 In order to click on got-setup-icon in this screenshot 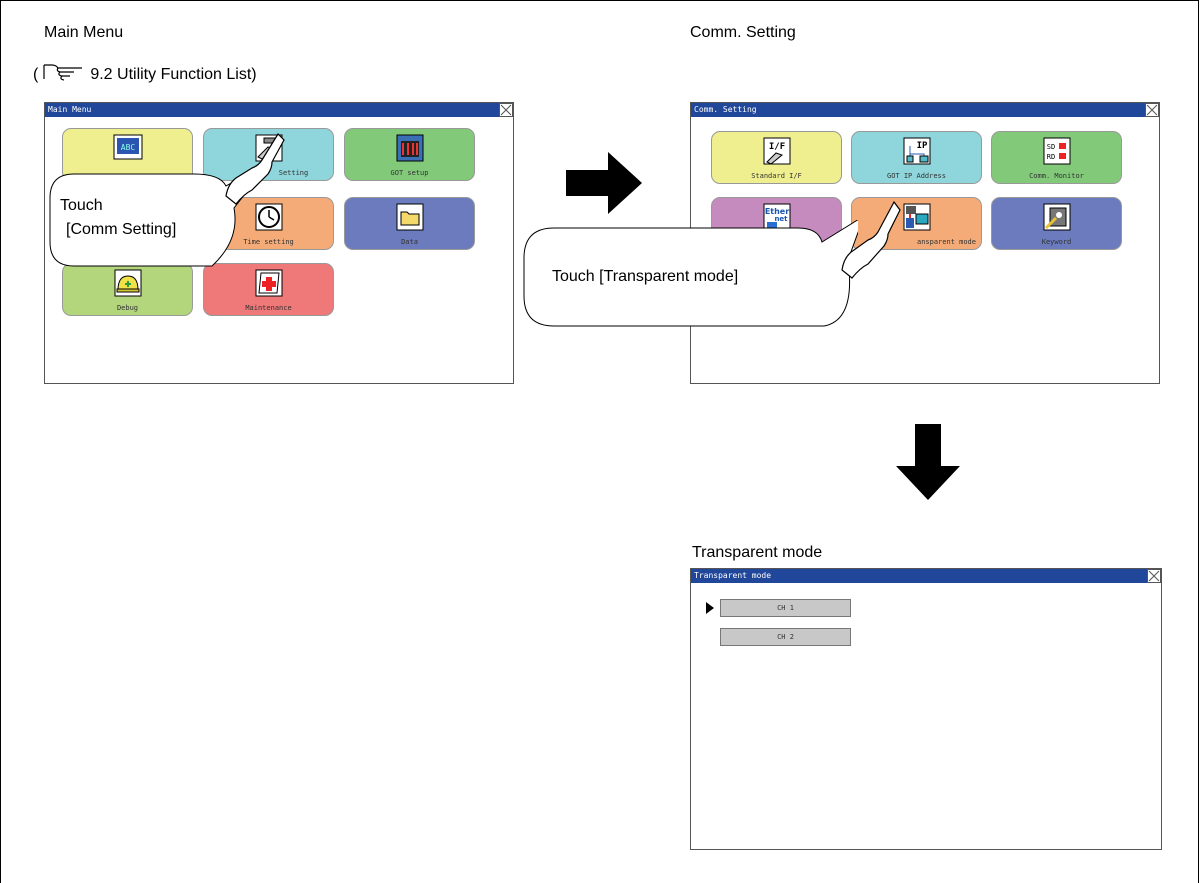, I will do `click(410, 148)`.